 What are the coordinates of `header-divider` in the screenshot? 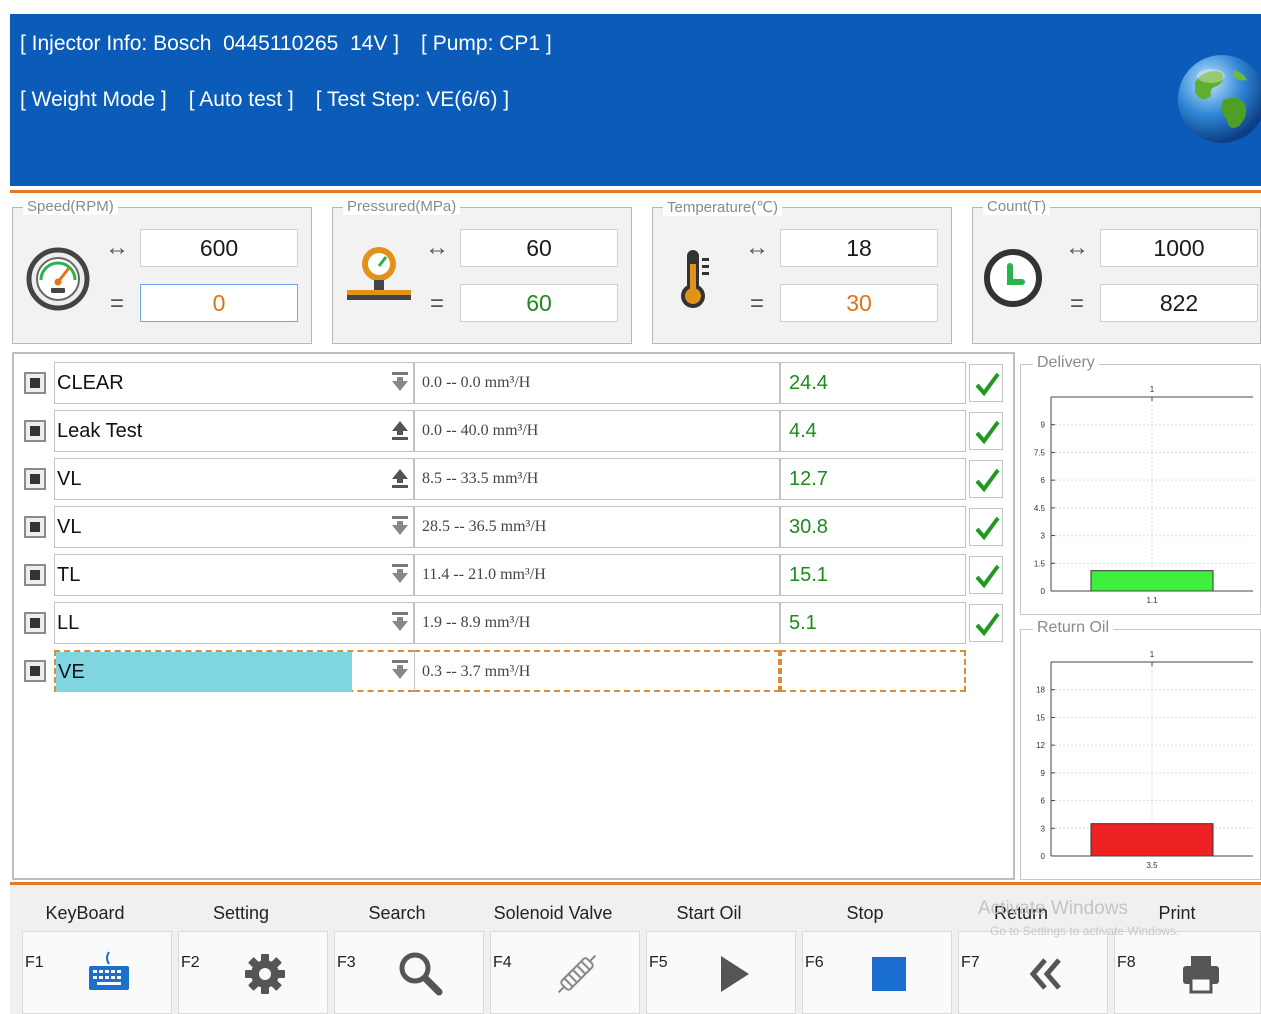 It's located at (635, 191).